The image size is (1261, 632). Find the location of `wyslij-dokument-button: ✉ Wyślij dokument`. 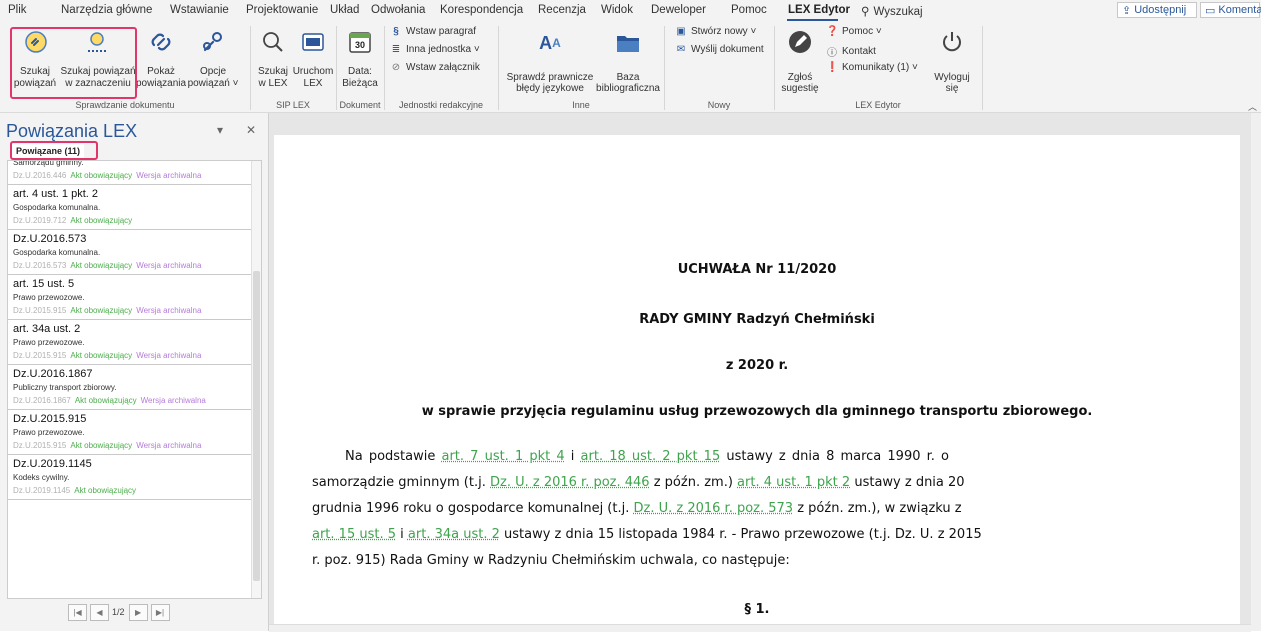

wyslij-dokument-button: ✉ Wyślij dokument is located at coordinates (719, 49).